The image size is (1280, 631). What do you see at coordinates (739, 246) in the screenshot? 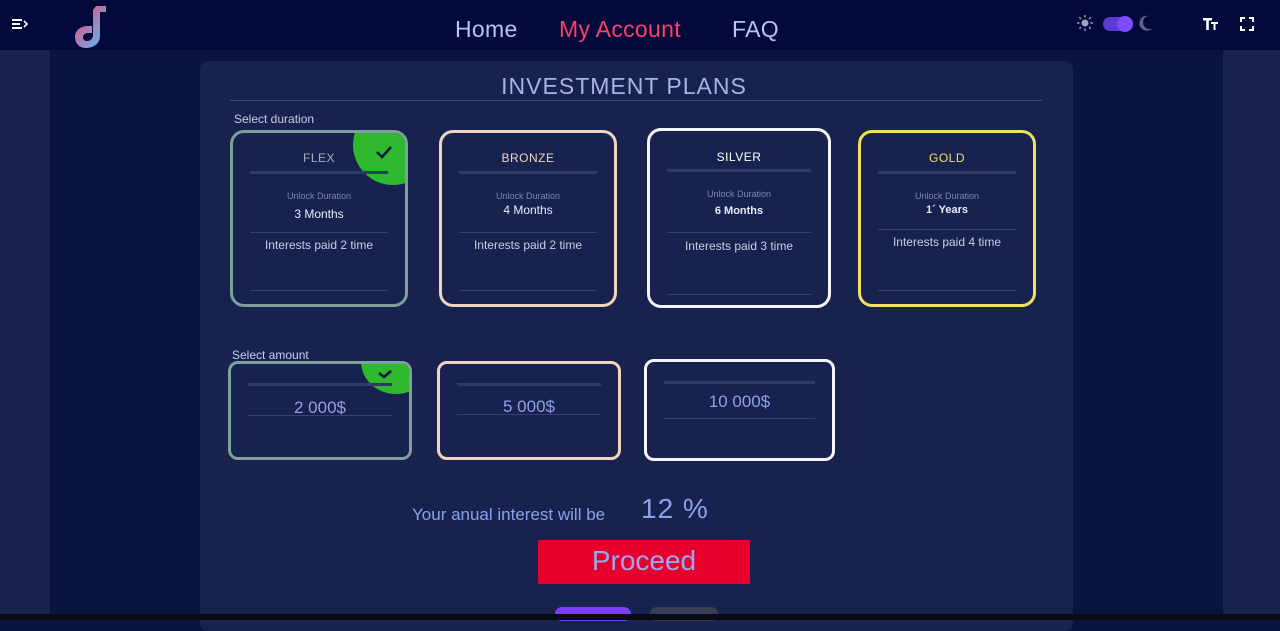
I see `interest-paid-text: Interests paid 3 time` at bounding box center [739, 246].